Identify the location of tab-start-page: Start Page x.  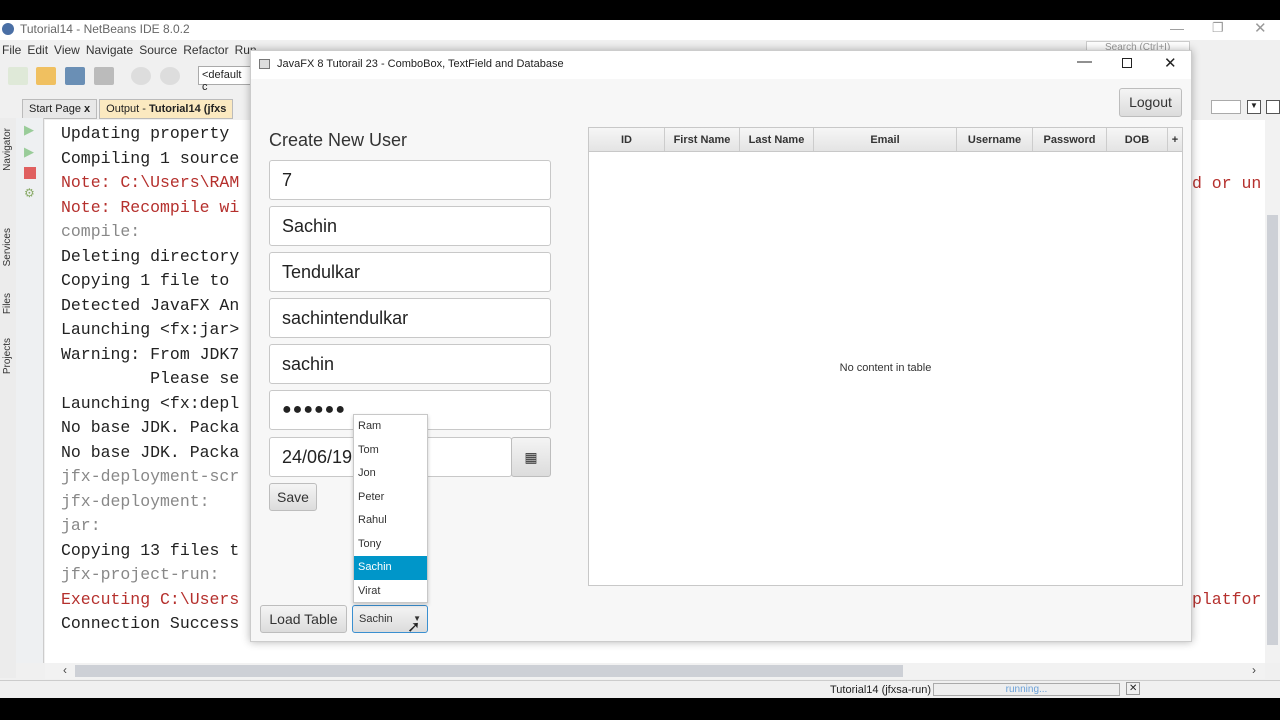
(60, 109).